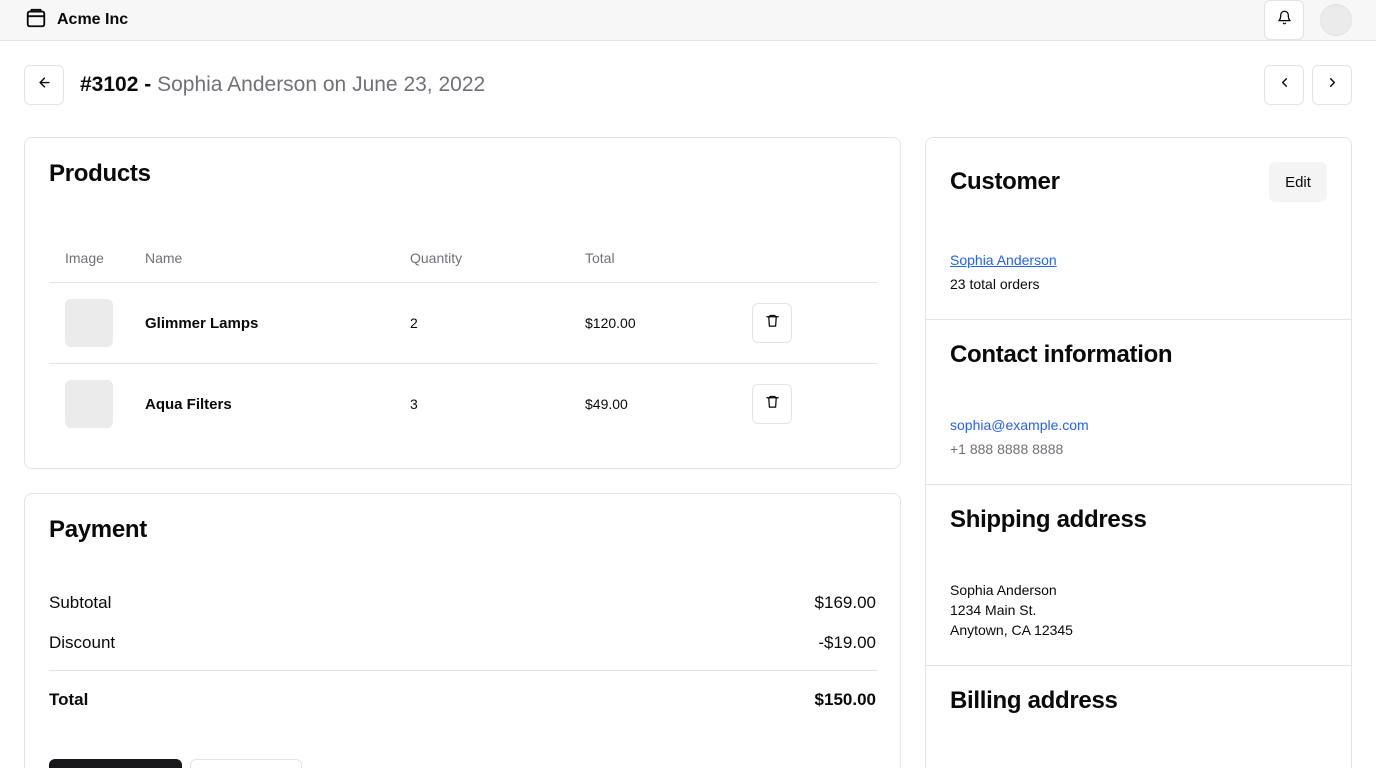 This screenshot has width=1376, height=768. Describe the element at coordinates (600, 258) in the screenshot. I see `column-header-total: Total` at that location.